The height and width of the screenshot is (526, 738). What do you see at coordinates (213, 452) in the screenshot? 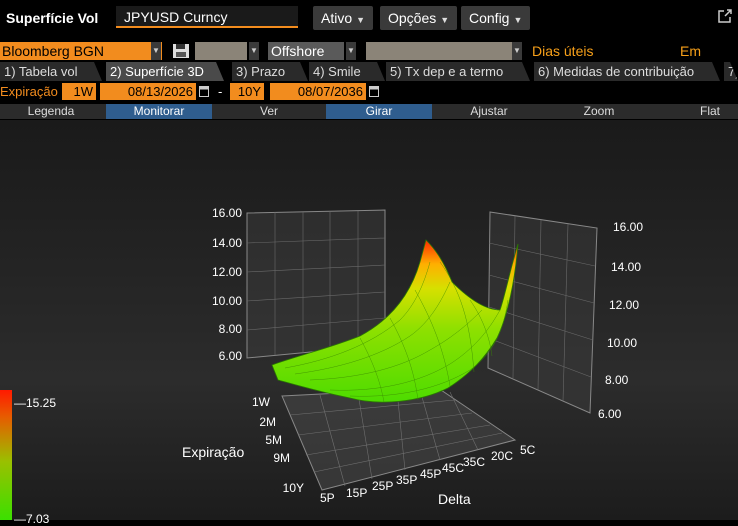
I see `expiry-axis-label: Expiração` at bounding box center [213, 452].